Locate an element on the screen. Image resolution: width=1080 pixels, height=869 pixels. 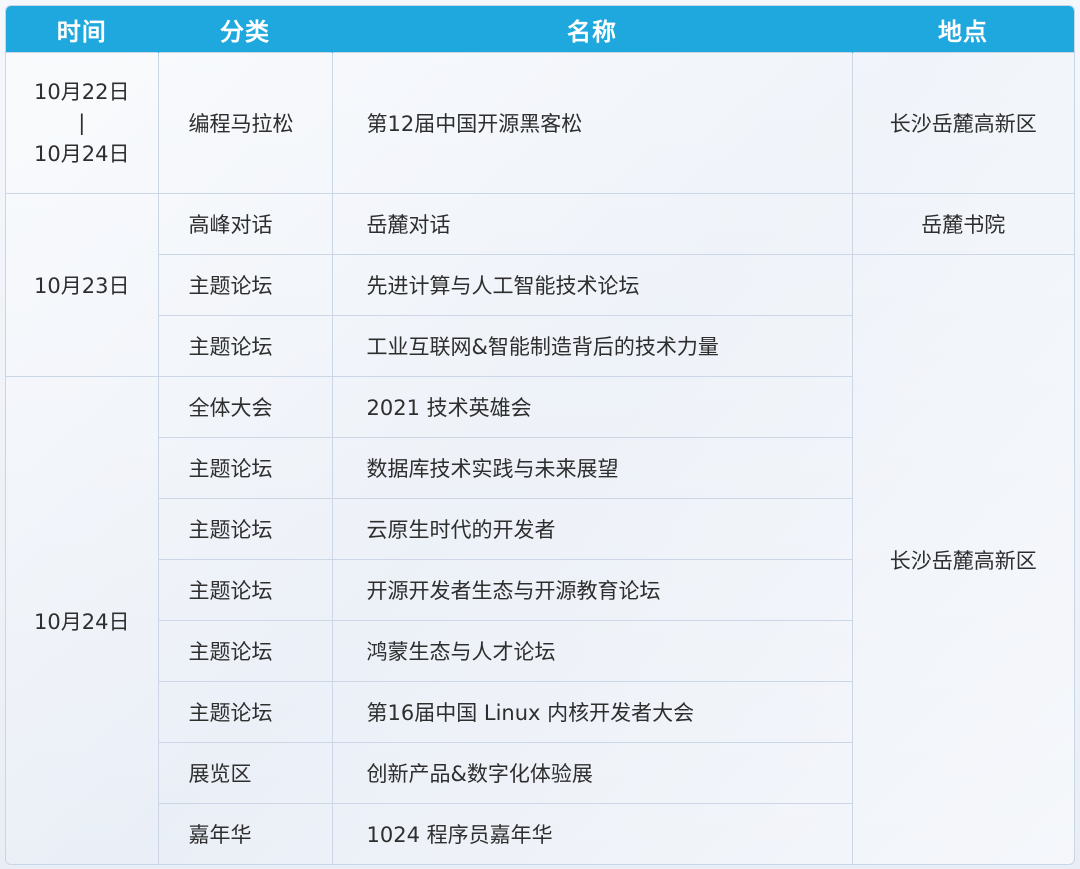
category-cell: 嘉年华 is located at coordinates (245, 833).